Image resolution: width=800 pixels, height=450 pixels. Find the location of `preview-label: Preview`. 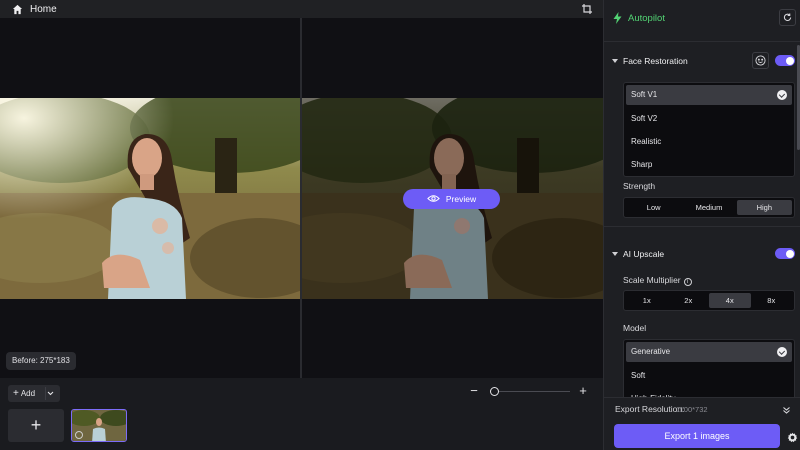

preview-label: Preview is located at coordinates (461, 199).